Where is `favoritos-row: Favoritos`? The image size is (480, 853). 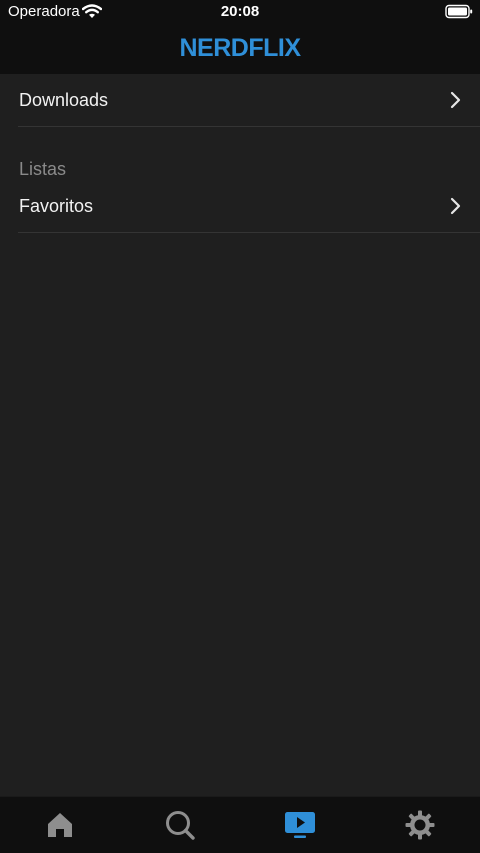
favoritos-row: Favoritos is located at coordinates (249, 206).